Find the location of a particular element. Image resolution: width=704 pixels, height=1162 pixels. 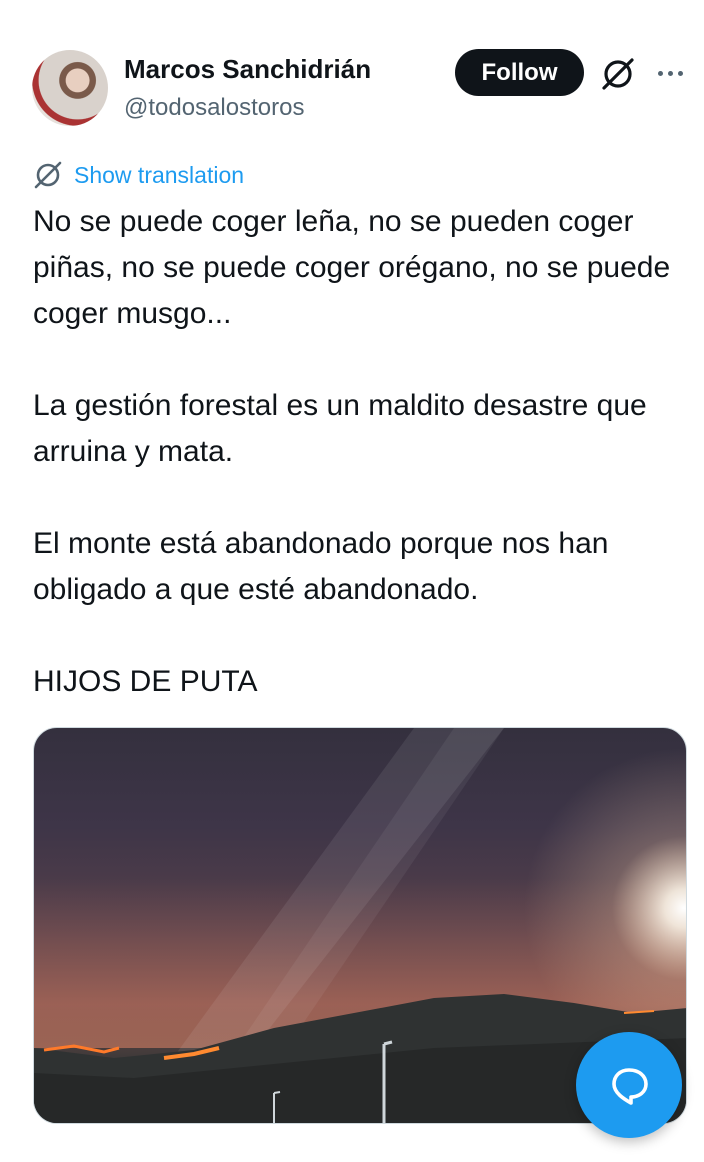

tweet-paragraph: HIJOS DE PUTA is located at coordinates (145, 681).